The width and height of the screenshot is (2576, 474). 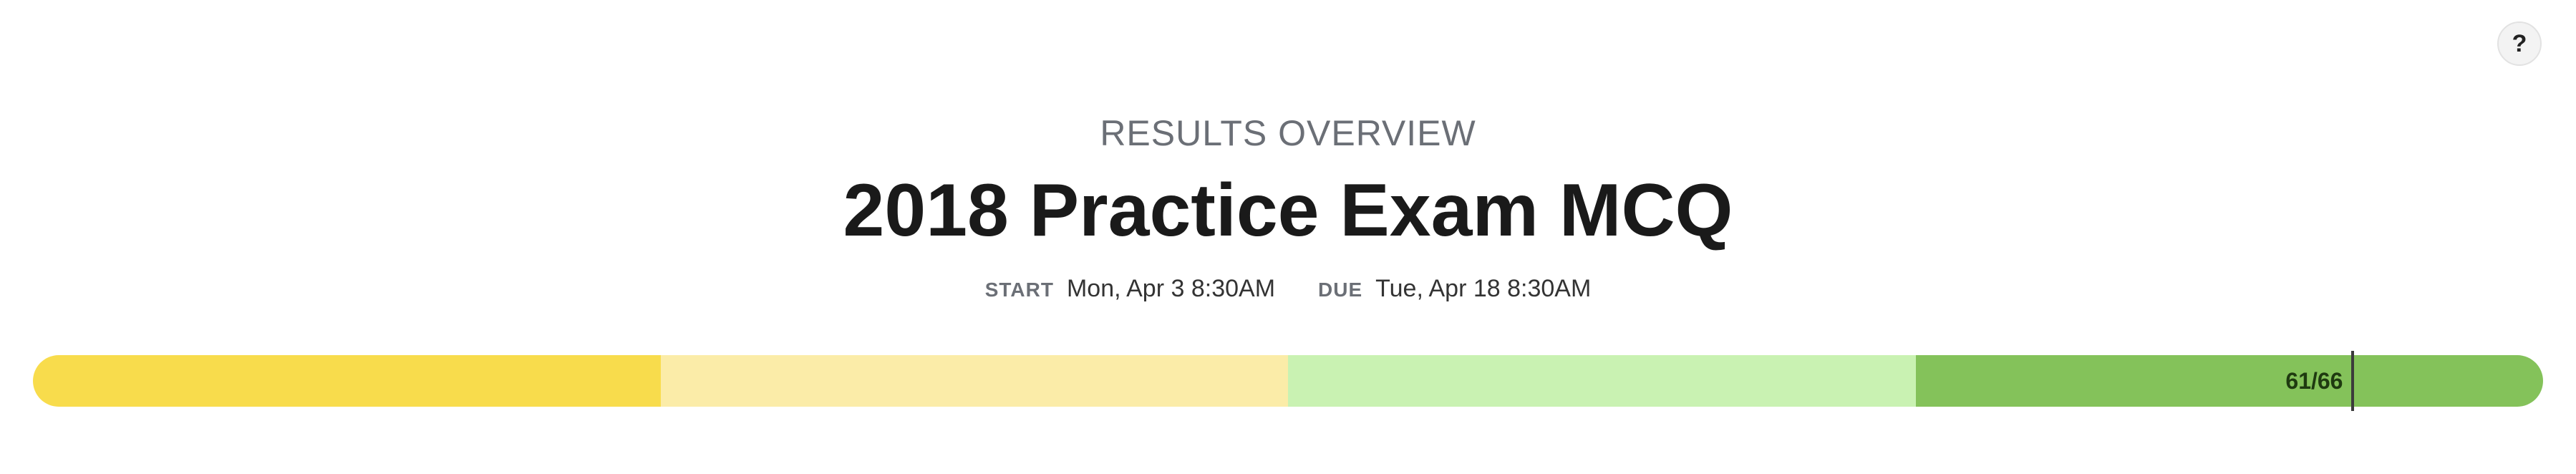 I want to click on due-label: DUE, so click(x=1341, y=290).